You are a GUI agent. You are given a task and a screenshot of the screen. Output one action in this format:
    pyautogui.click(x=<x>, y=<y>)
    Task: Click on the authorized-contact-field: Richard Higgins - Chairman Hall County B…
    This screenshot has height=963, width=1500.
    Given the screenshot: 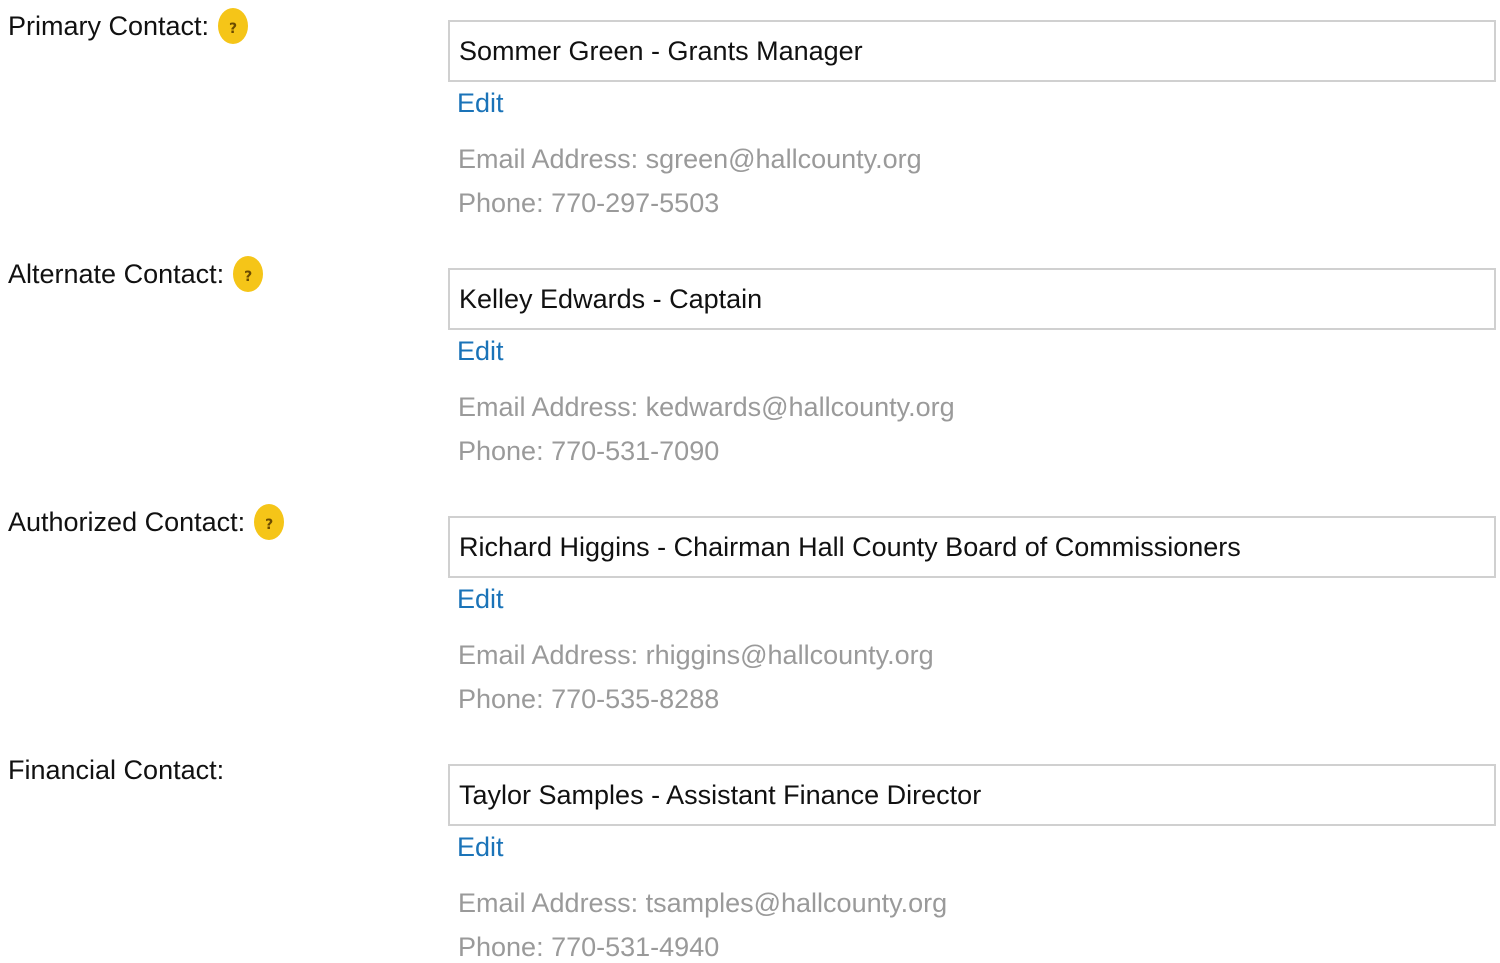 What is the action you would take?
    pyautogui.click(x=972, y=547)
    